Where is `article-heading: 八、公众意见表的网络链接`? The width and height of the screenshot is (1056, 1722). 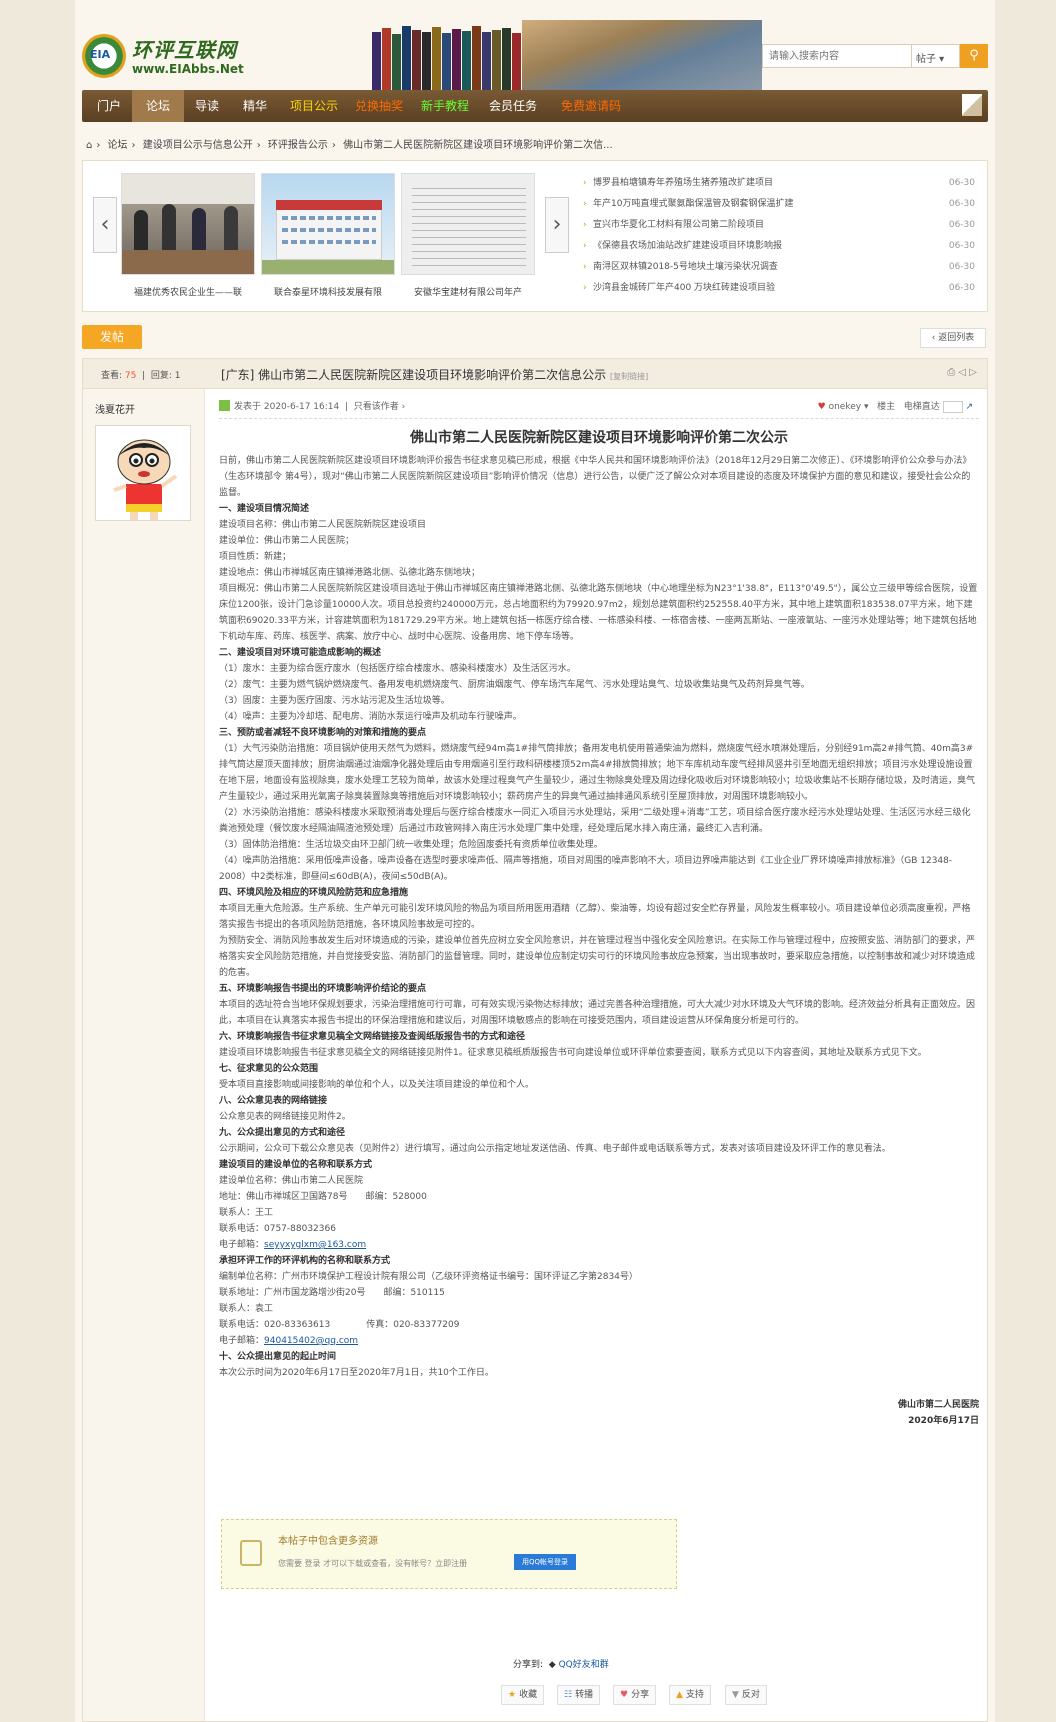
article-heading: 八、公众意见表的网络链接 is located at coordinates (273, 1101).